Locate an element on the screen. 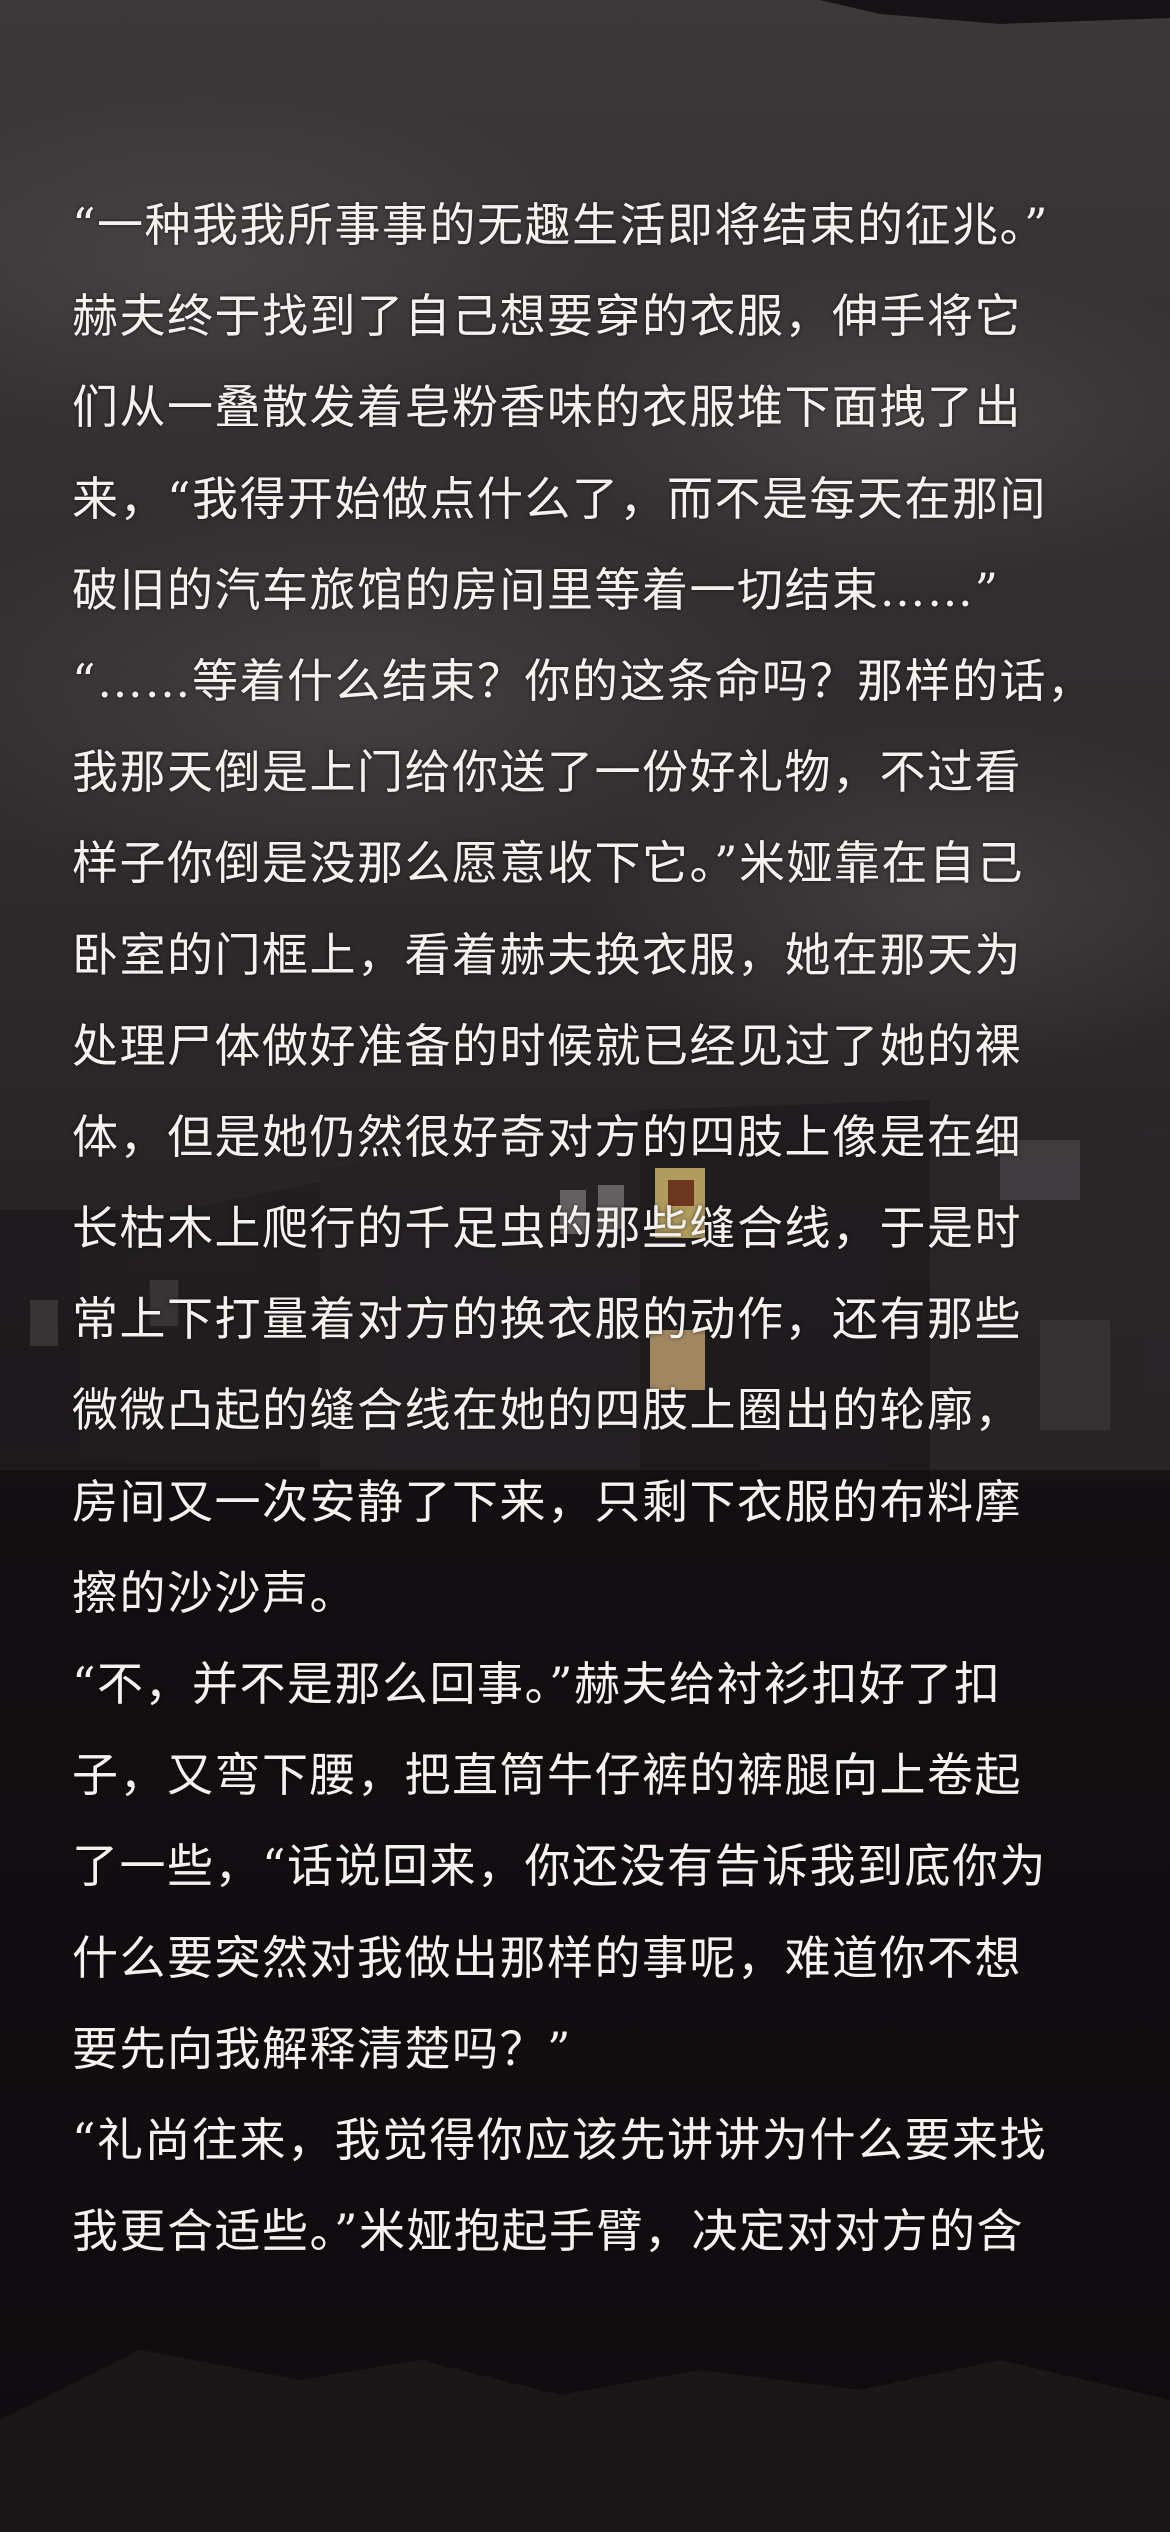 Image resolution: width=1170 pixels, height=2532 pixels. story-line: 卧室的门框上，看着赫夫换衣服，她在那天为 is located at coordinates (547, 954).